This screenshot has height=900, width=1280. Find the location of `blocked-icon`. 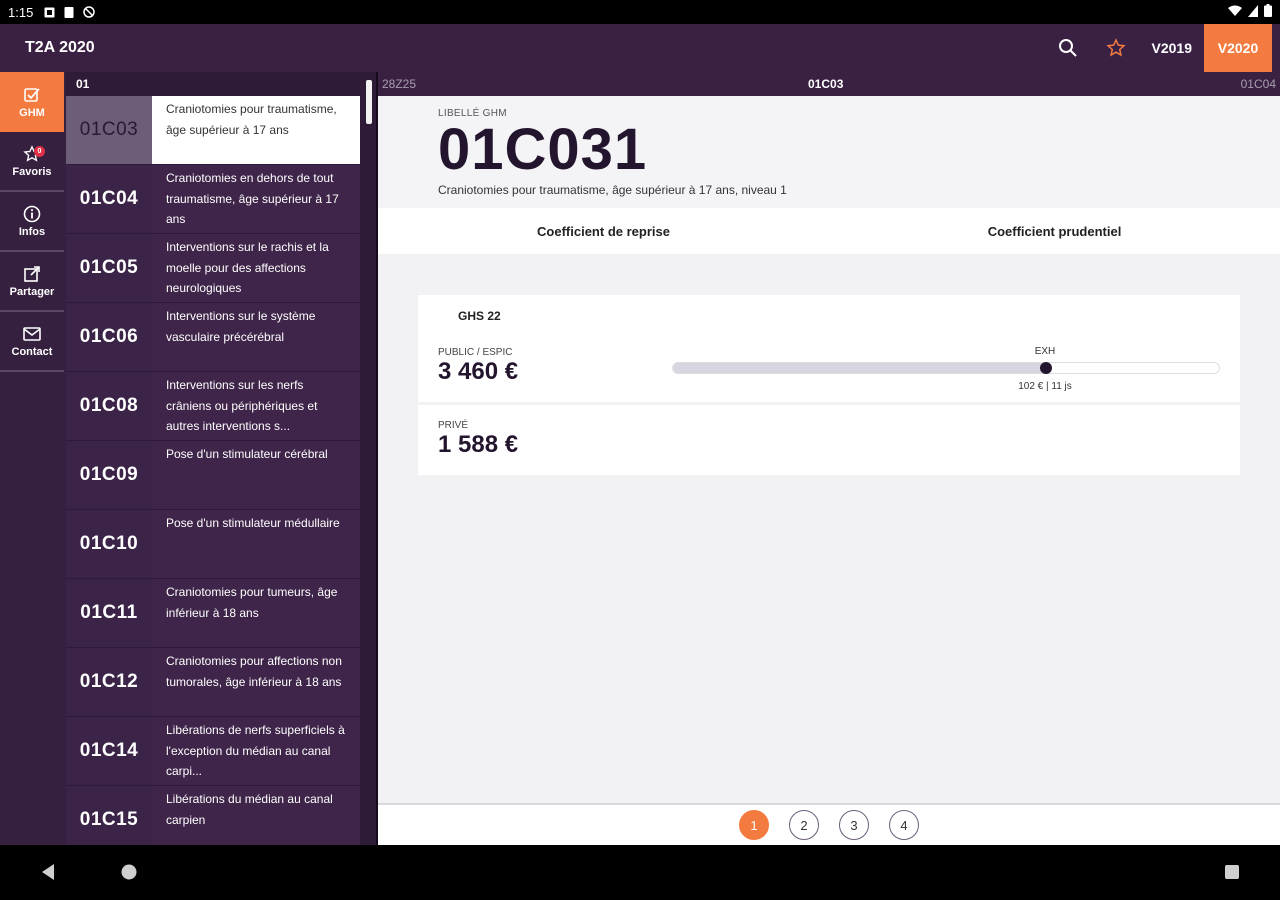

blocked-icon is located at coordinates (89, 12).